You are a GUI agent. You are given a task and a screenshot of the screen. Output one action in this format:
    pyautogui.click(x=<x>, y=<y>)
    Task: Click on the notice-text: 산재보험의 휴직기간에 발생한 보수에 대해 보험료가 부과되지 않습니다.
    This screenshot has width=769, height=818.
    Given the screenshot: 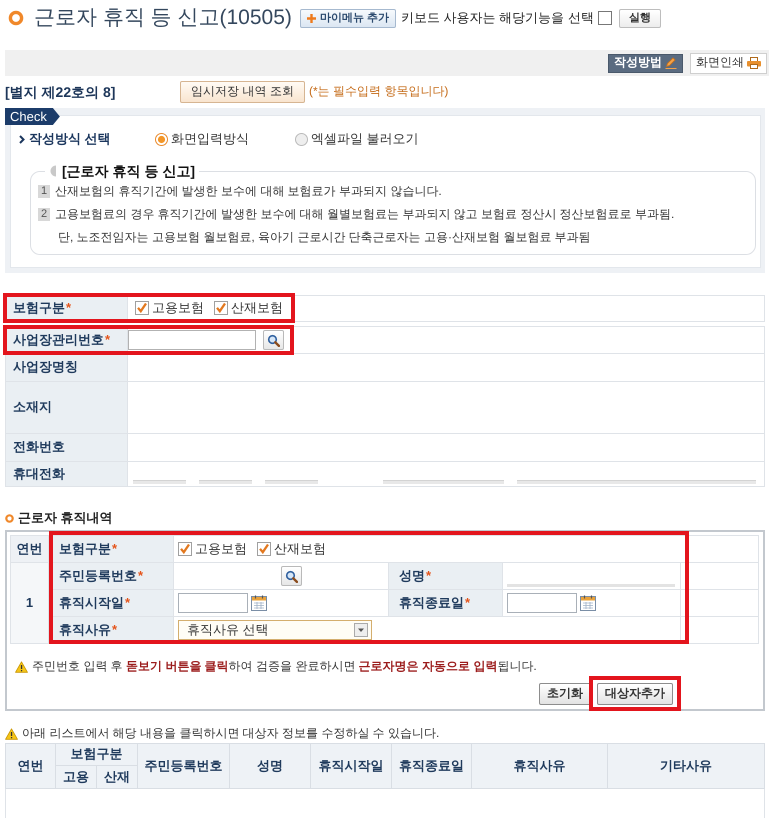 What is the action you would take?
    pyautogui.click(x=248, y=192)
    